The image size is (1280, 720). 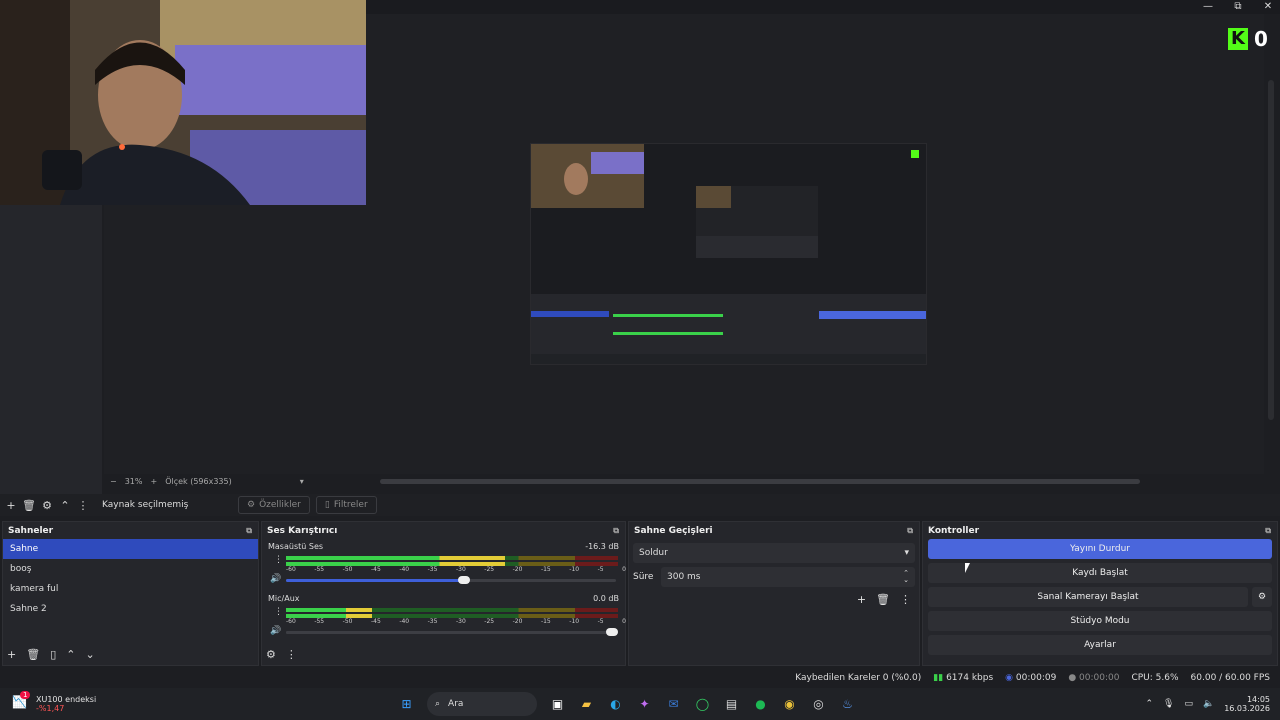 What do you see at coordinates (489, 569) in the screenshot?
I see `meter-tick-label: -25` at bounding box center [489, 569].